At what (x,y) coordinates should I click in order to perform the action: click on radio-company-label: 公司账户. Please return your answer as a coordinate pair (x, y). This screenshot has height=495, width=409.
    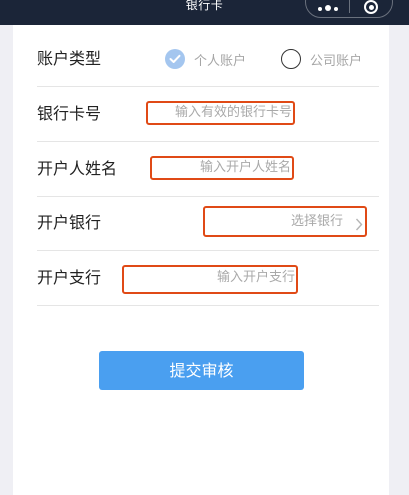
    Looking at the image, I should click on (336, 61).